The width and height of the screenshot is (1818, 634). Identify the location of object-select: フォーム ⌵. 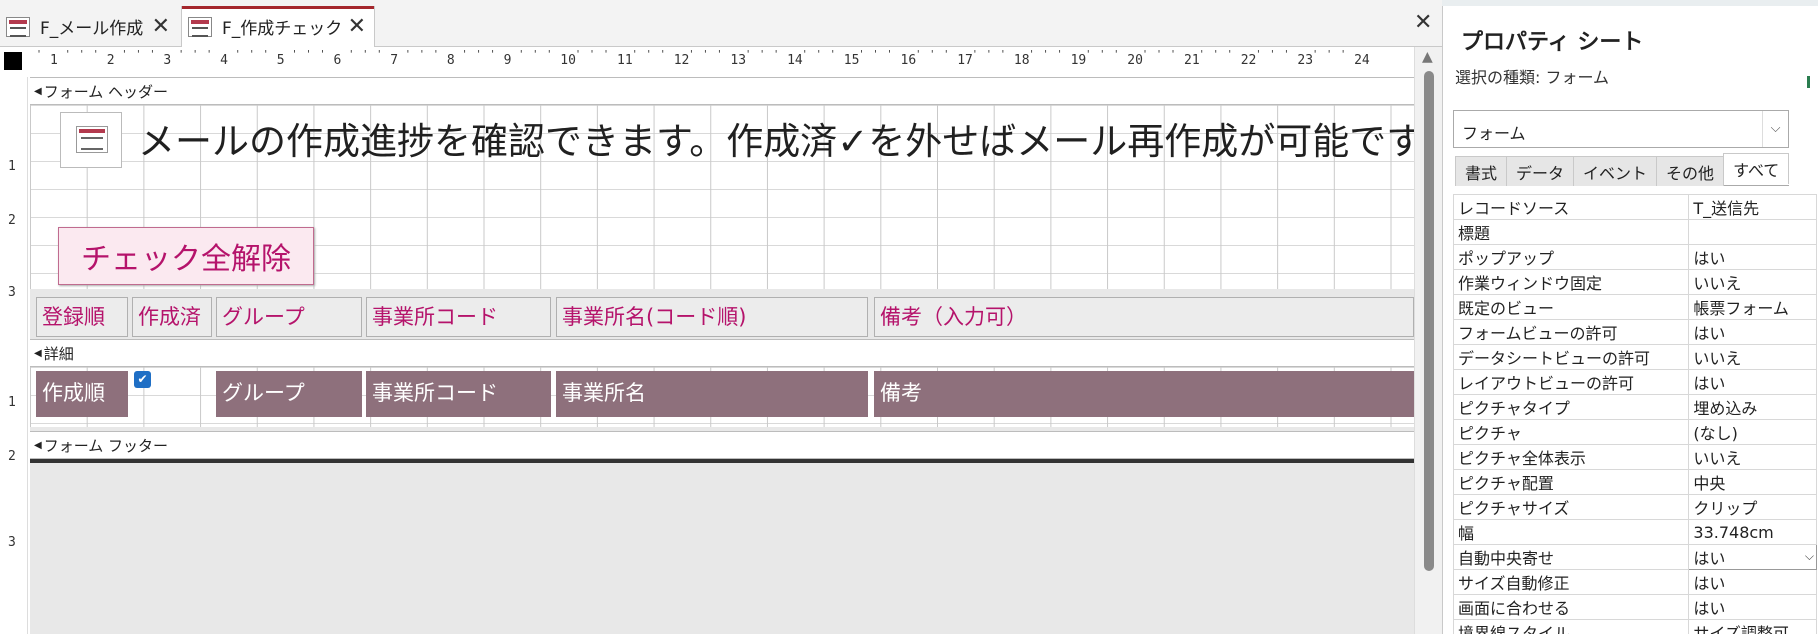
(1621, 129).